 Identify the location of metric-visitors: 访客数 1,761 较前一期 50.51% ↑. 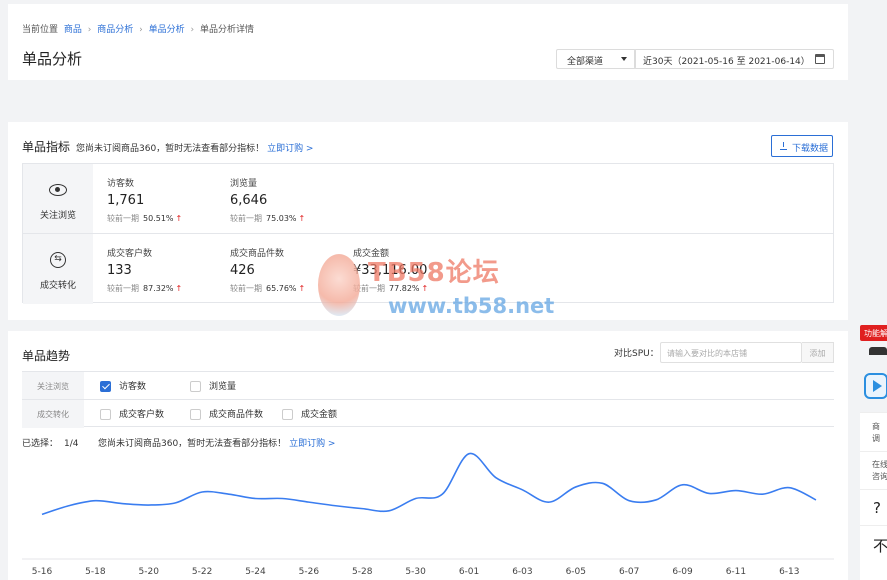
(144, 200).